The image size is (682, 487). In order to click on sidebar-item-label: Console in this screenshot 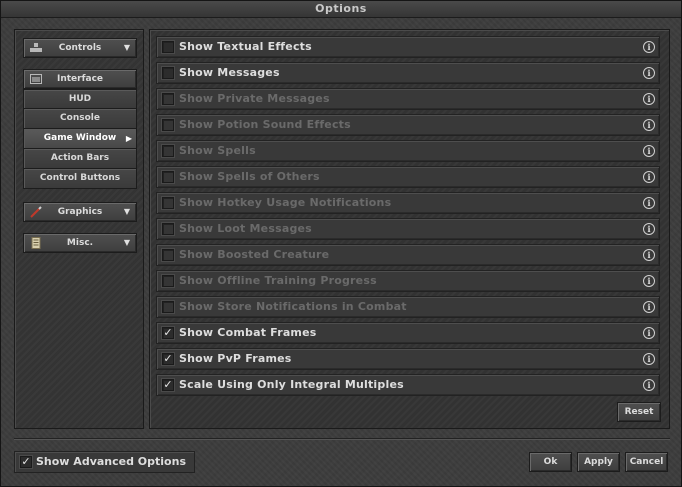, I will do `click(80, 118)`.